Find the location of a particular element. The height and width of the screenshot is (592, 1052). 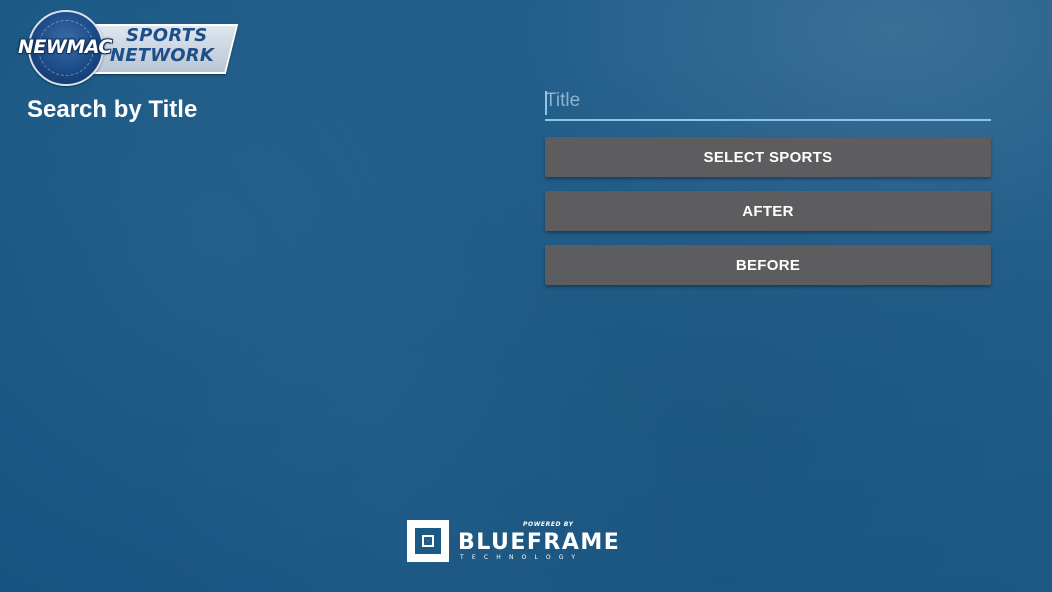

search-panel: SELECT SPORTS AFTER BEFORE is located at coordinates (768, 185).